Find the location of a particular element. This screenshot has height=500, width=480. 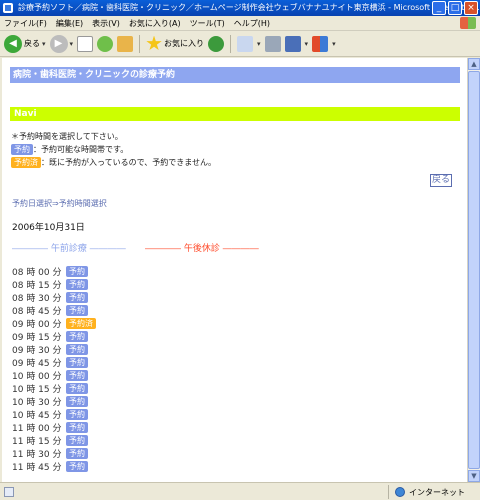

back-link: 戻る is located at coordinates (441, 180).